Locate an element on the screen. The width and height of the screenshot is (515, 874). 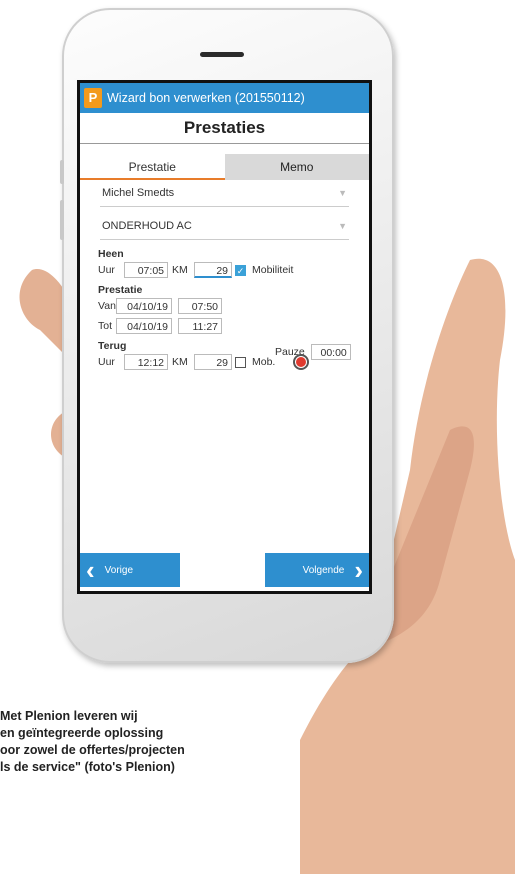
next-label: Volgende is located at coordinates (323, 570).